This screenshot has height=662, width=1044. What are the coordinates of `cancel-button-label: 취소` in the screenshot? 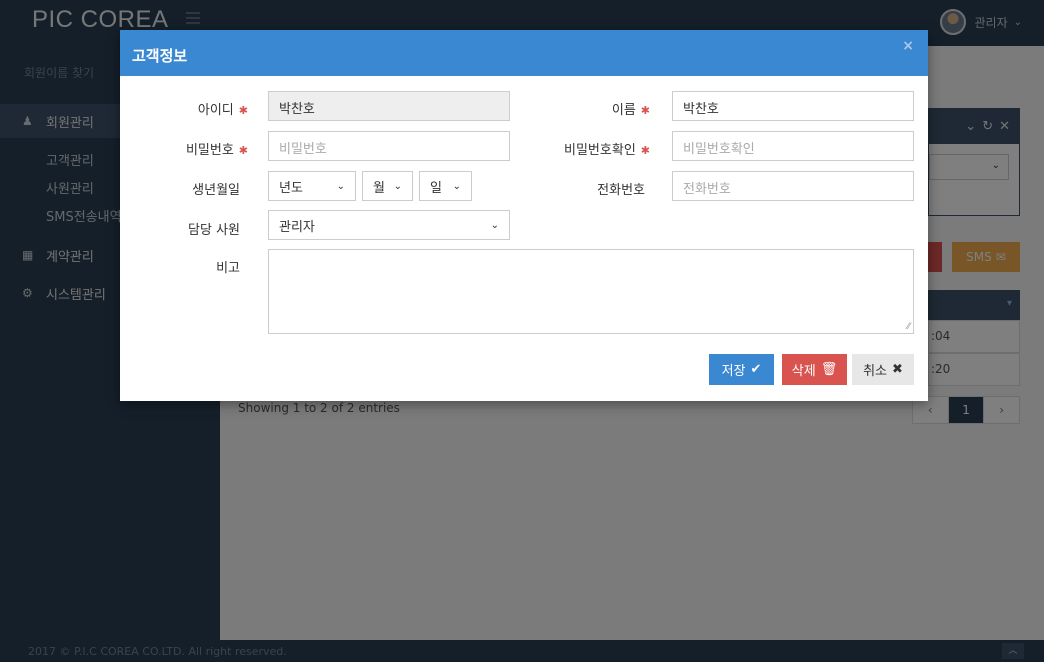 It's located at (875, 371).